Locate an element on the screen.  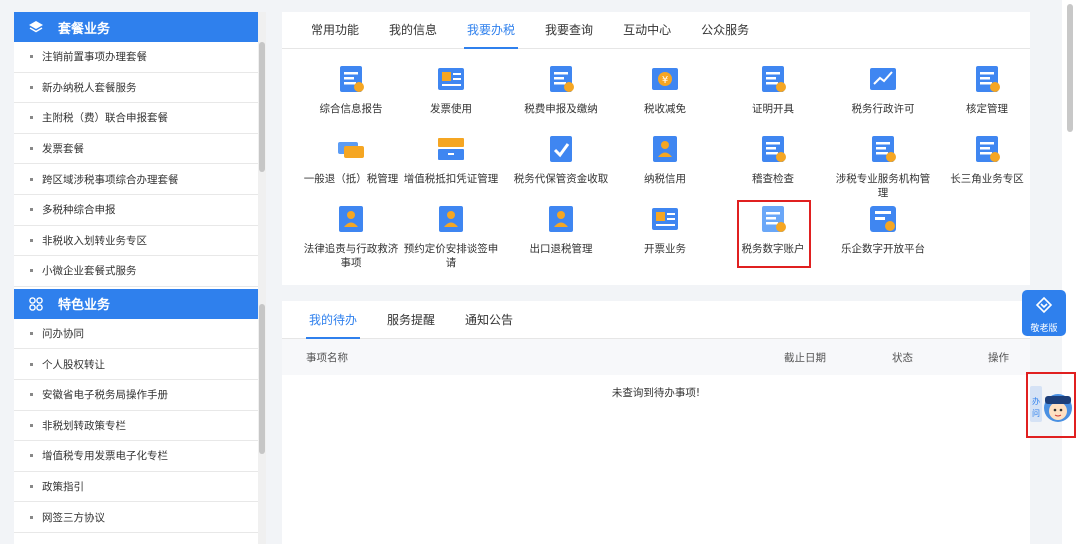
service-item: 综合信息报告 is located at coordinates (351, 89).